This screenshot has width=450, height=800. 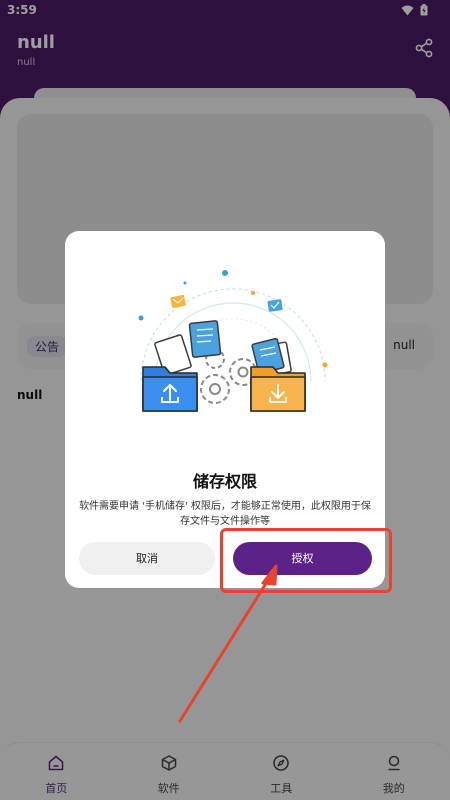 What do you see at coordinates (147, 558) in the screenshot?
I see `cancel-button: 取消` at bounding box center [147, 558].